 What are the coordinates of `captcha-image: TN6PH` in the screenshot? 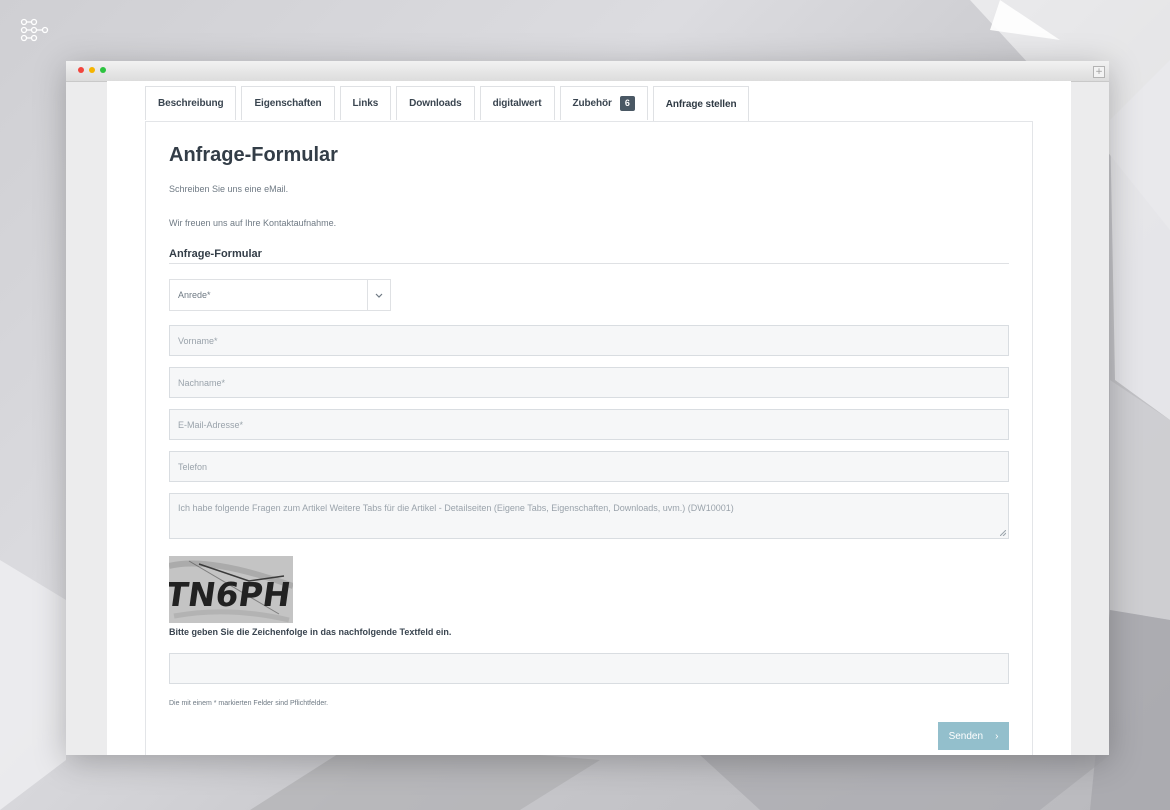 It's located at (231, 589).